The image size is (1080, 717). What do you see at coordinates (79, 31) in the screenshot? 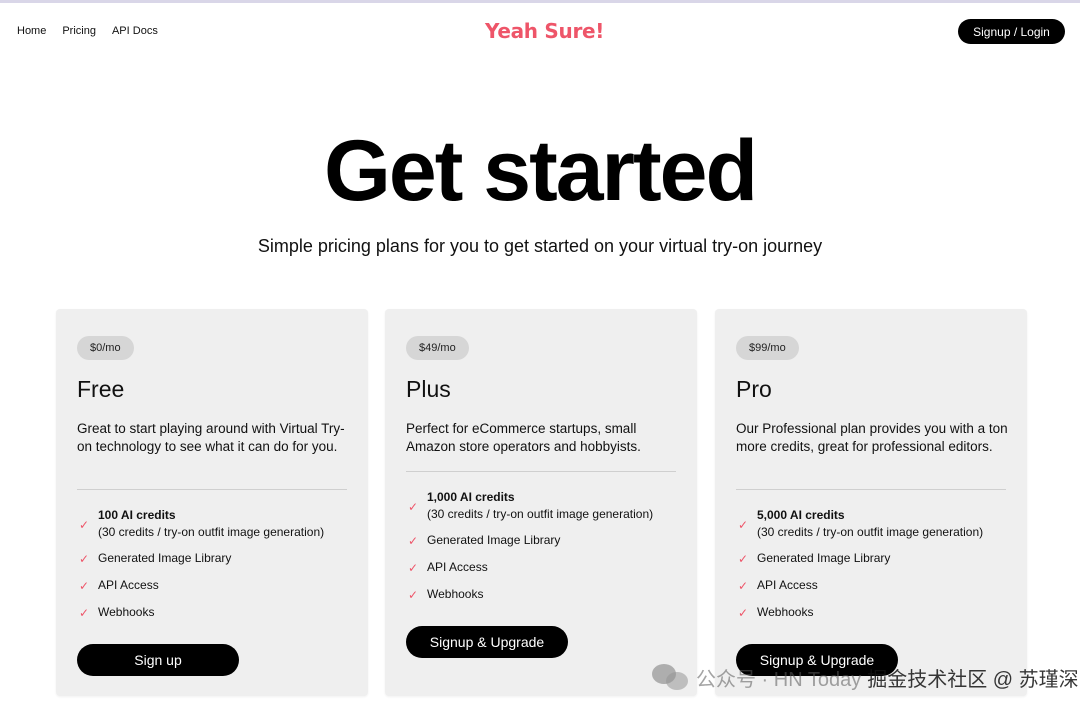
I see `nav-pricing-link: Pricing` at bounding box center [79, 31].